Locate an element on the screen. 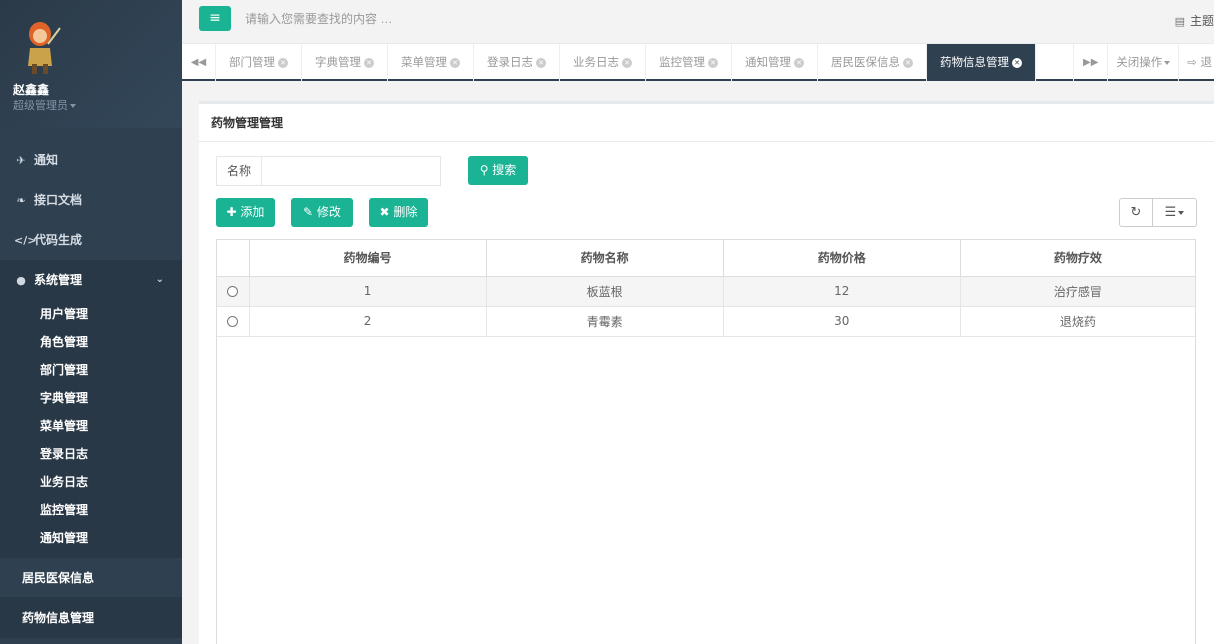 This screenshot has width=1214, height=644. tabs-scroll-right-button: ▶▶ is located at coordinates (1090, 62).